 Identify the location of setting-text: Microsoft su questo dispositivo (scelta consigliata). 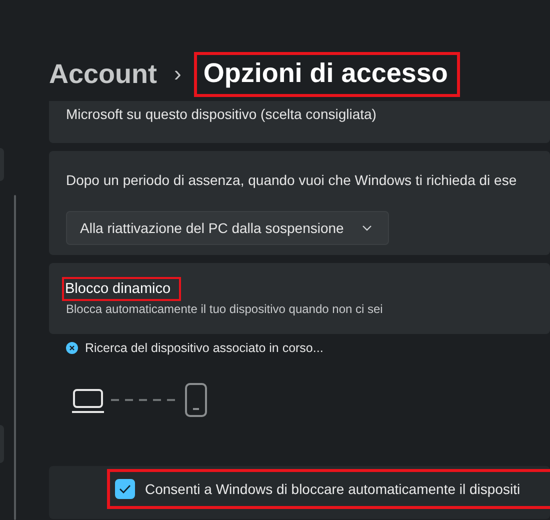
(221, 114).